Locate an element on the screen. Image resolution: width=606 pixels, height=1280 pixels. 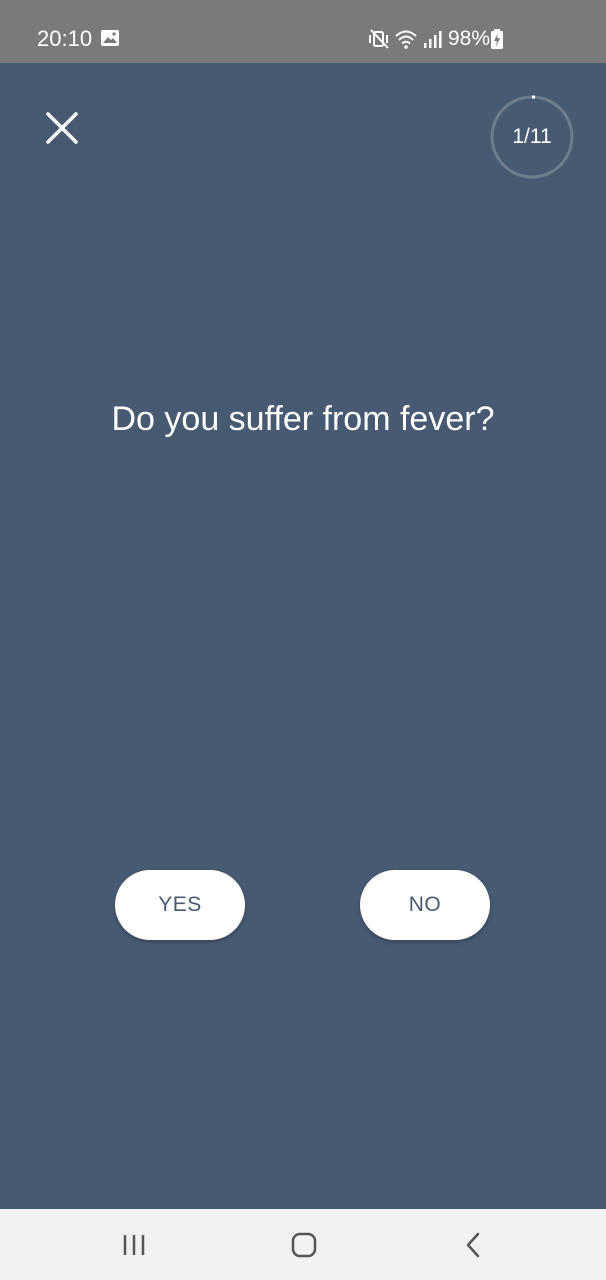
back-button is located at coordinates (474, 1245).